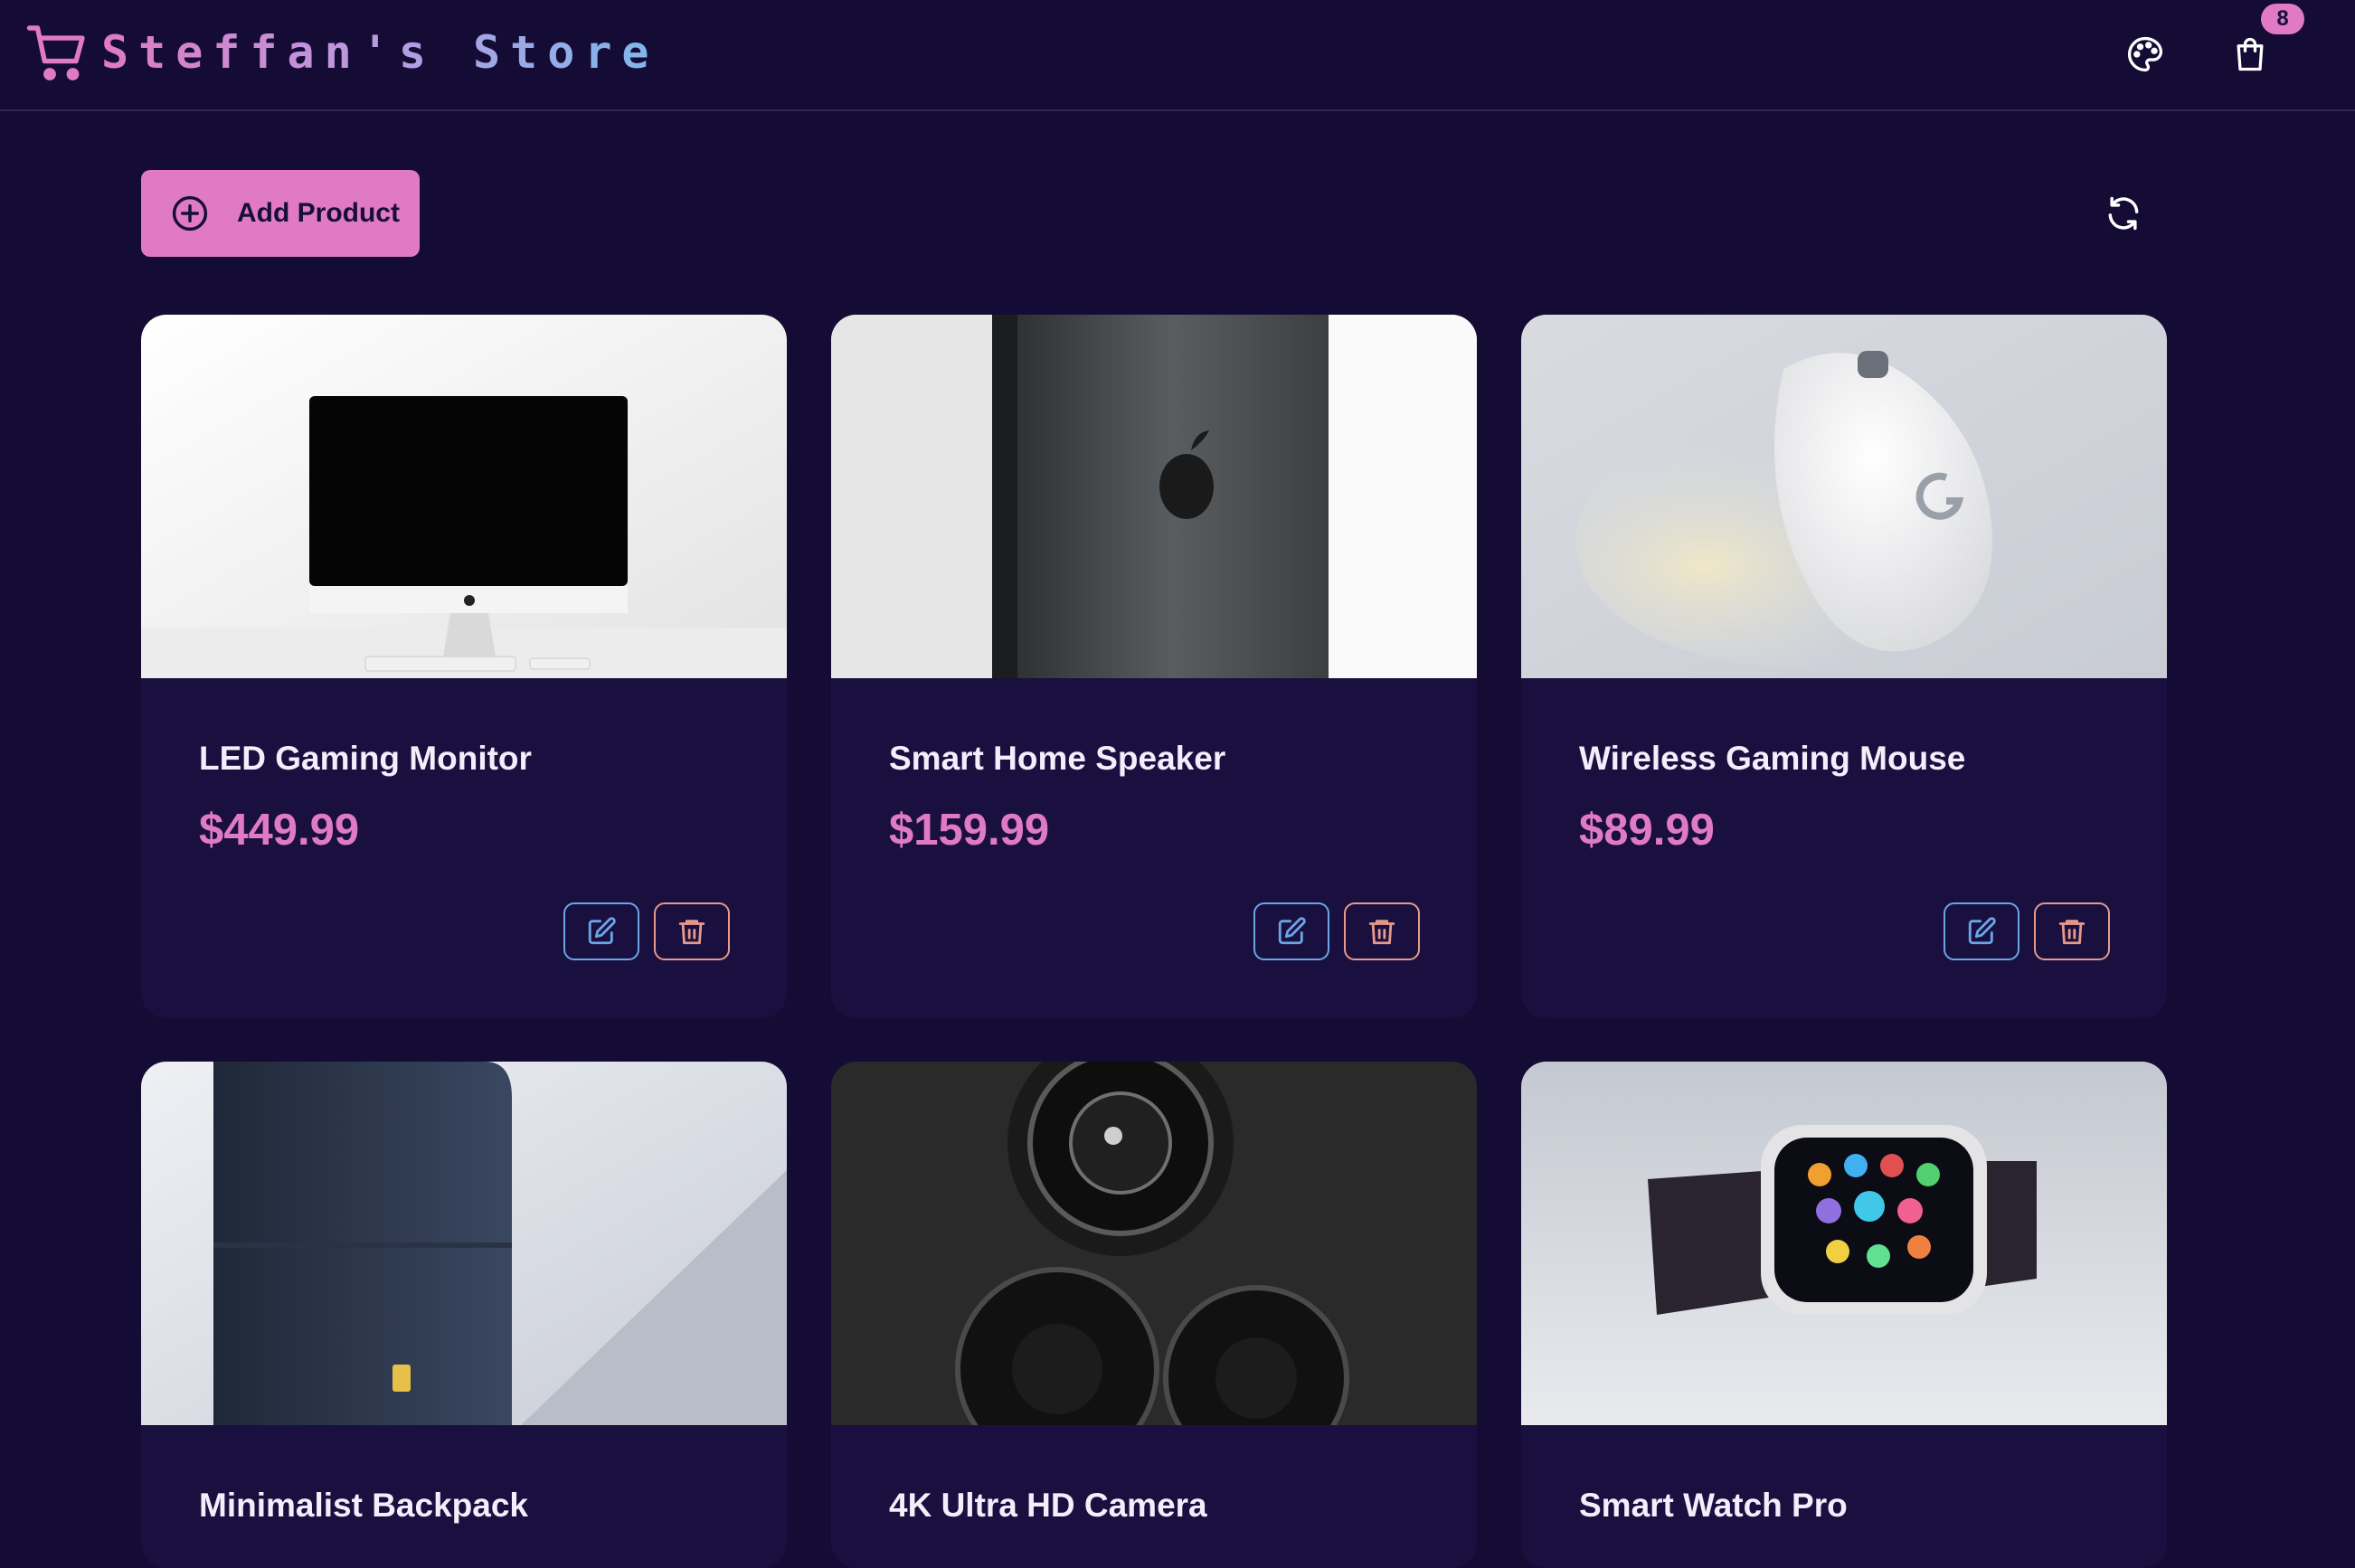 The width and height of the screenshot is (2355, 1568). What do you see at coordinates (1057, 758) in the screenshot?
I see `product-name: Smart Home Speaker` at bounding box center [1057, 758].